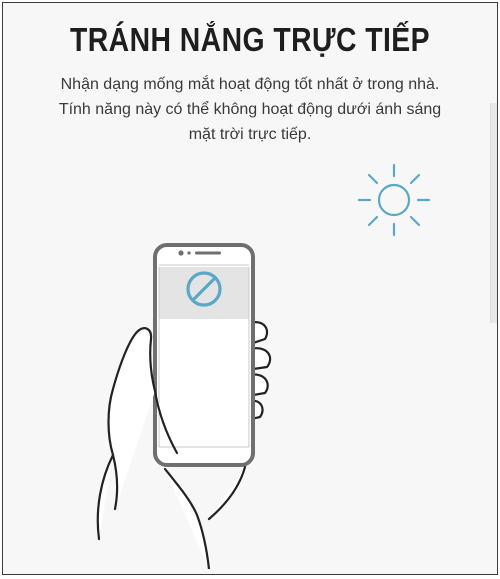 The image size is (500, 579). What do you see at coordinates (250, 39) in the screenshot?
I see `page-title: TRÁNH NẮNG TRỰC TIẾP` at bounding box center [250, 39].